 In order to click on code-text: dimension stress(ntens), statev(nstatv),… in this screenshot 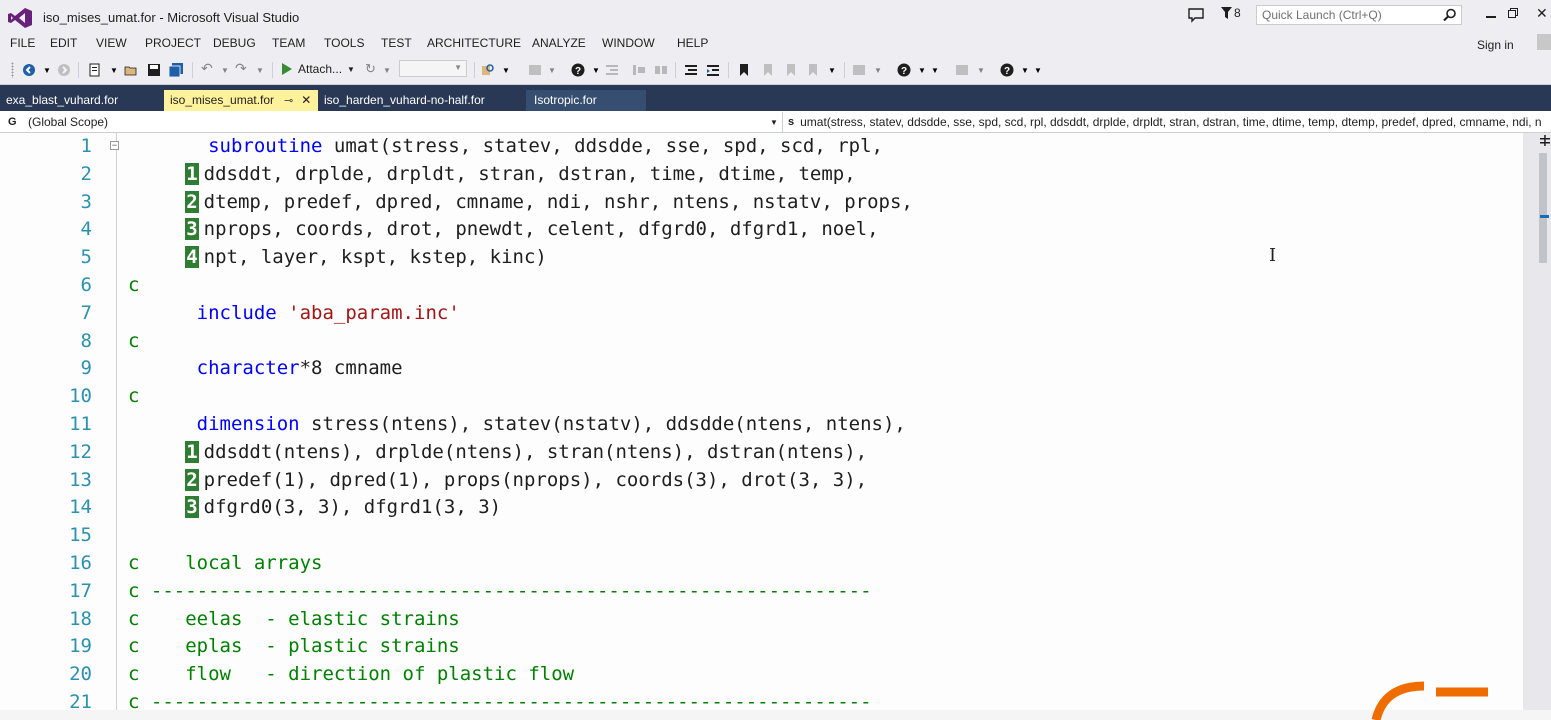, I will do `click(517, 424)`.